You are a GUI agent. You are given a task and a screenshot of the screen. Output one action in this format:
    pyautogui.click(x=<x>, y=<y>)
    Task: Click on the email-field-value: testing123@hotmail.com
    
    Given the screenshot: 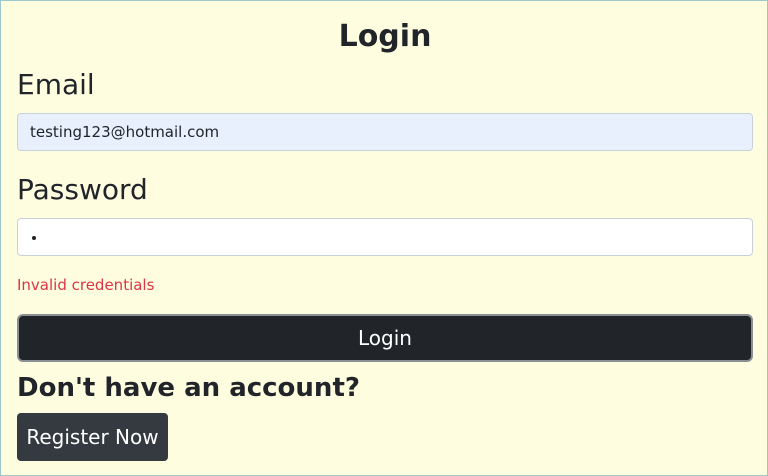 What is the action you would take?
    pyautogui.click(x=125, y=132)
    